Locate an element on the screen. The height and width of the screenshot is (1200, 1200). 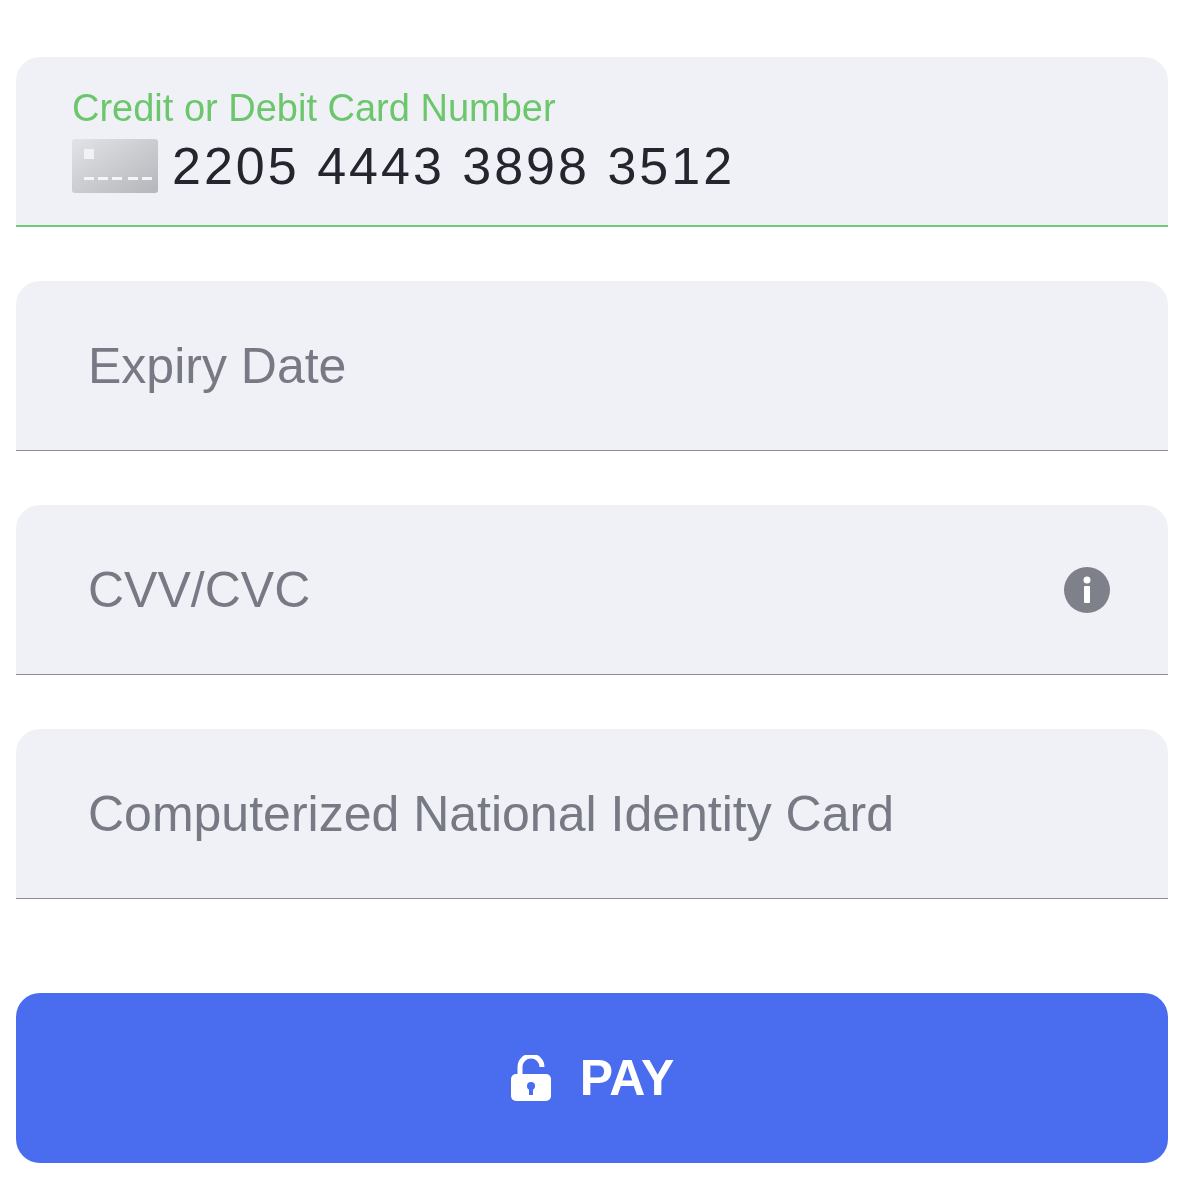
input-field: Expiry Date is located at coordinates (592, 366).